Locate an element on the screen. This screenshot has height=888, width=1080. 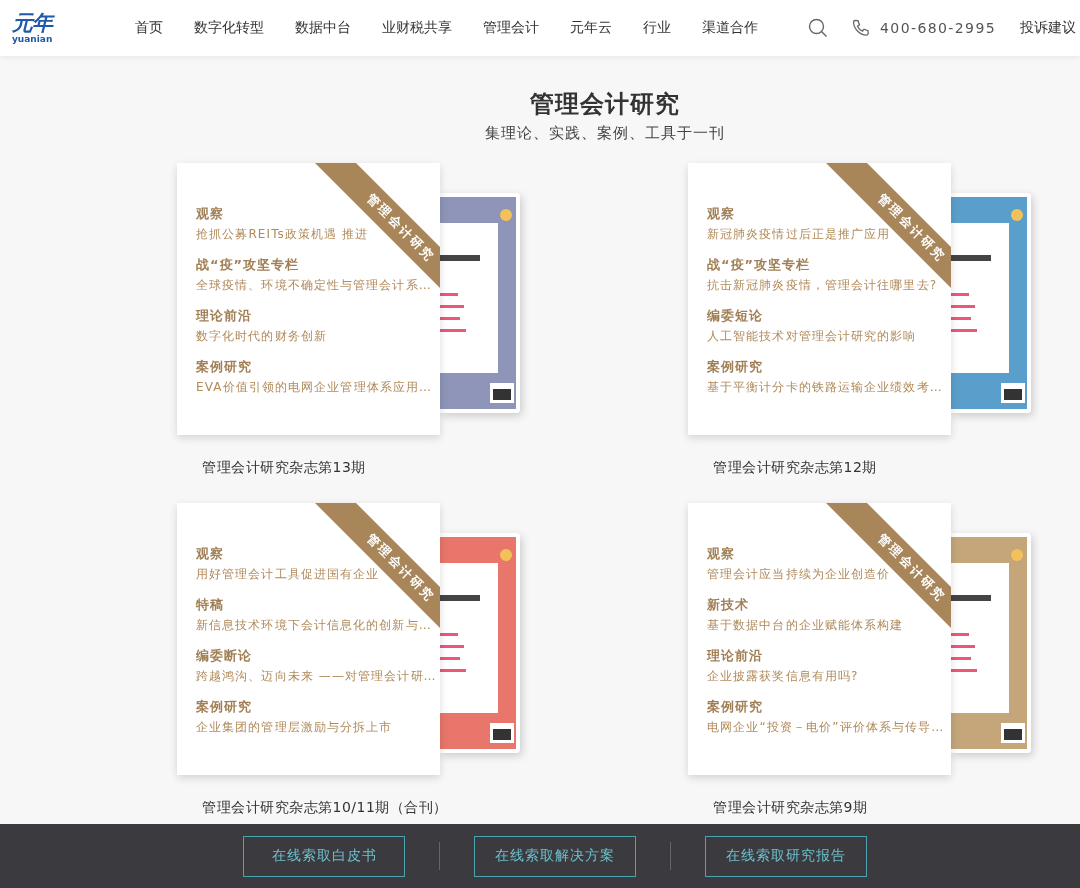
nav-link: 元年云 is located at coordinates (591, 28).